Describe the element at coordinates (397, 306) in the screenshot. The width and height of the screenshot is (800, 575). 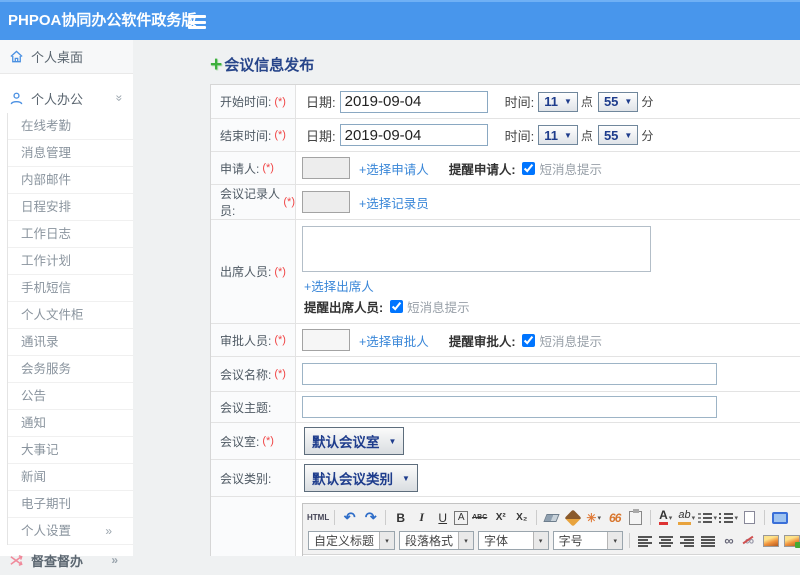
I see `attendees-sms-checkbox` at that location.